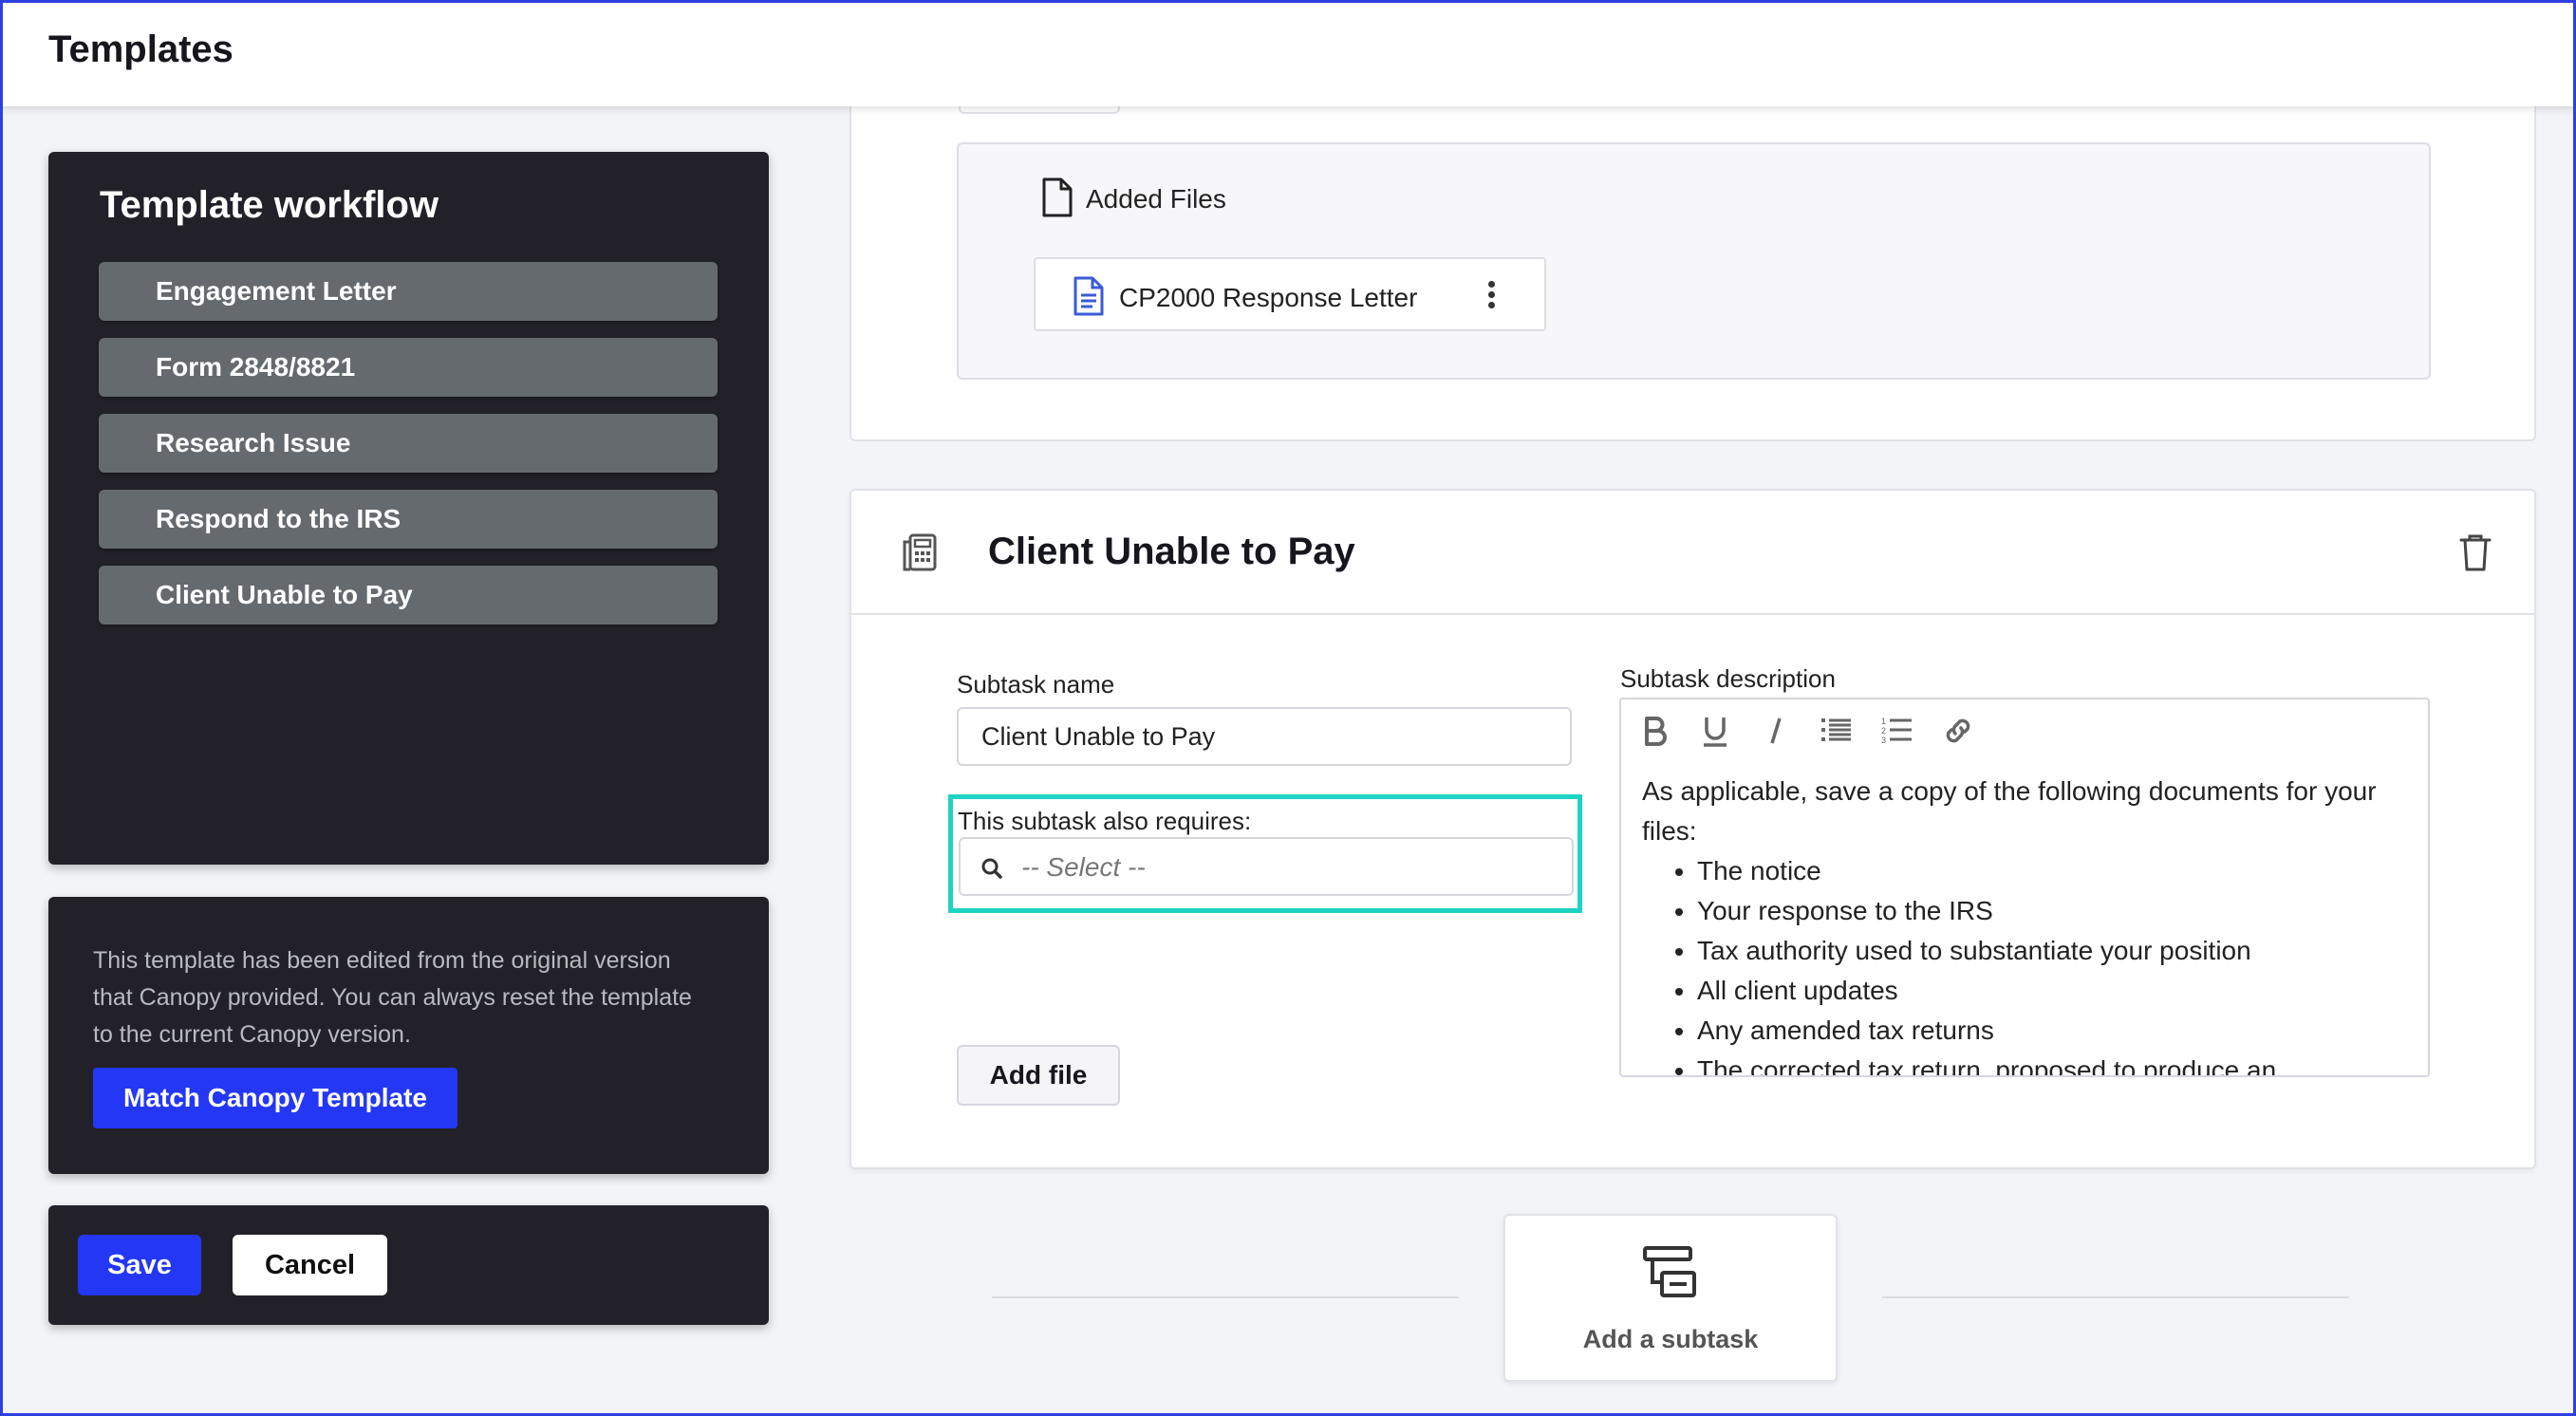 The image size is (2576, 1416). Describe the element at coordinates (409, 367) in the screenshot. I see `workflow-item-form-2848: Form 2848/8821` at that location.